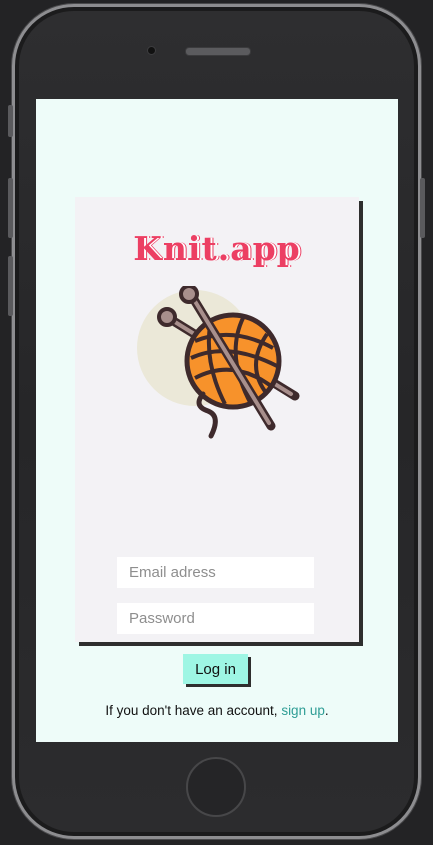 Image resolution: width=433 pixels, height=845 pixels. What do you see at coordinates (215, 669) in the screenshot?
I see `login-button: Log in` at bounding box center [215, 669].